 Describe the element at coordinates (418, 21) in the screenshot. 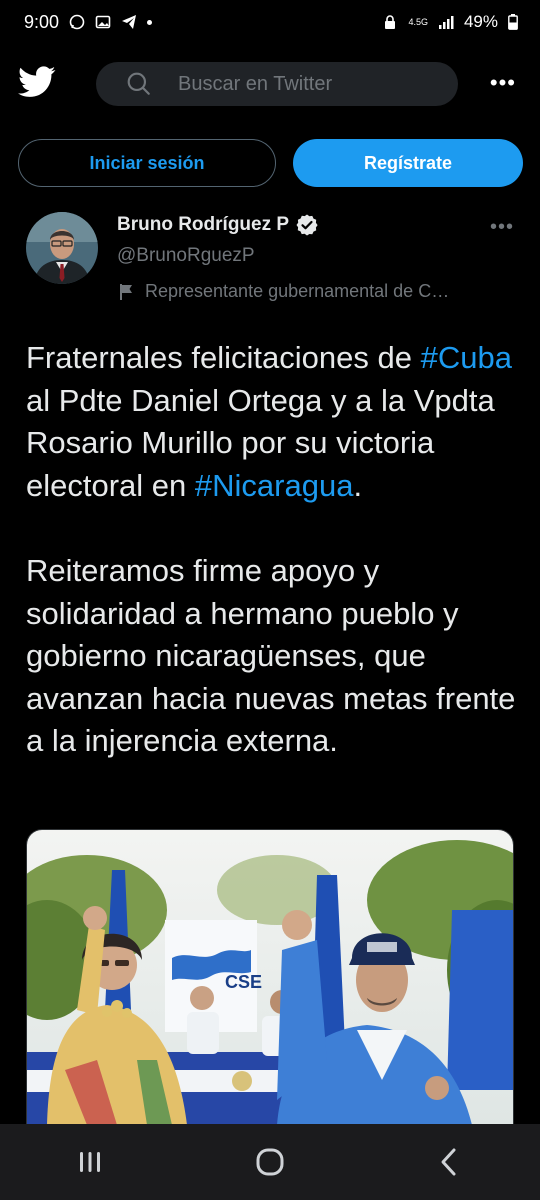

I see `network-type: 4.5G` at that location.